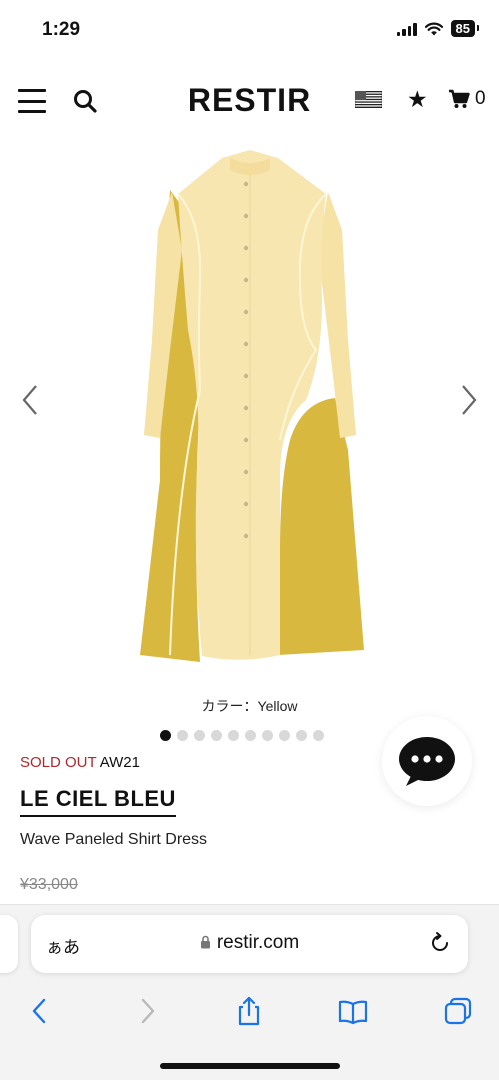 This screenshot has height=1080, width=499. What do you see at coordinates (353, 1011) in the screenshot?
I see `bookmarks-icon` at bounding box center [353, 1011].